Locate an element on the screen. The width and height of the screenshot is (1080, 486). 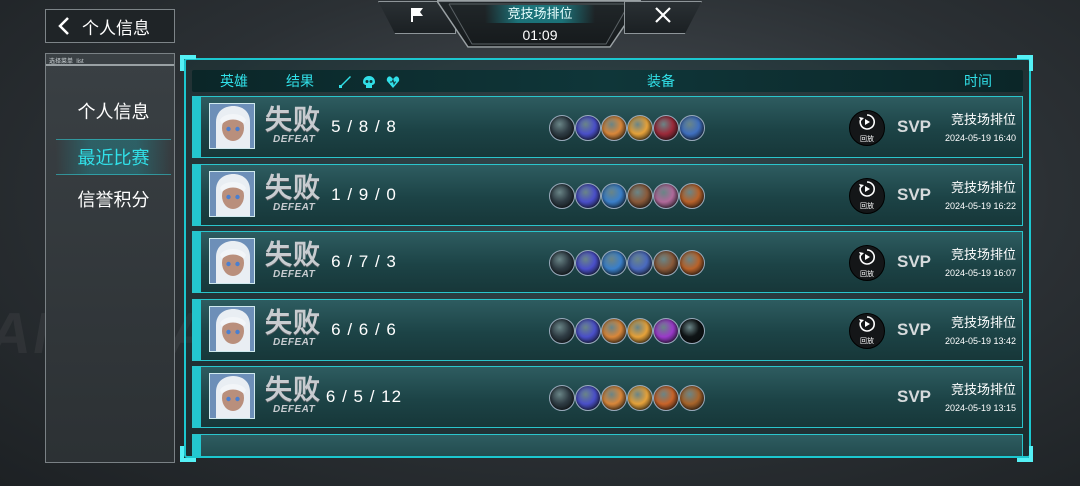
kda-value: 5 / 8 / 8 is located at coordinates (364, 126).